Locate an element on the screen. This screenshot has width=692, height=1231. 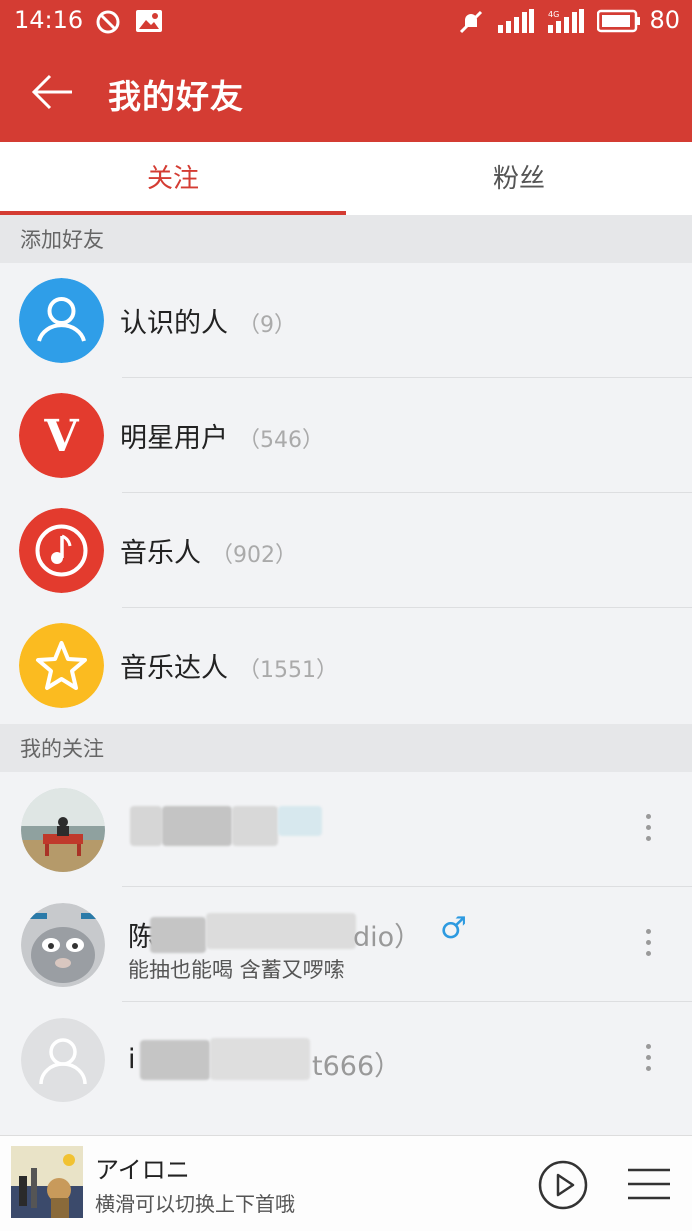
list-item-star-users: V 明星用户 （546） is located at coordinates (346, 435).